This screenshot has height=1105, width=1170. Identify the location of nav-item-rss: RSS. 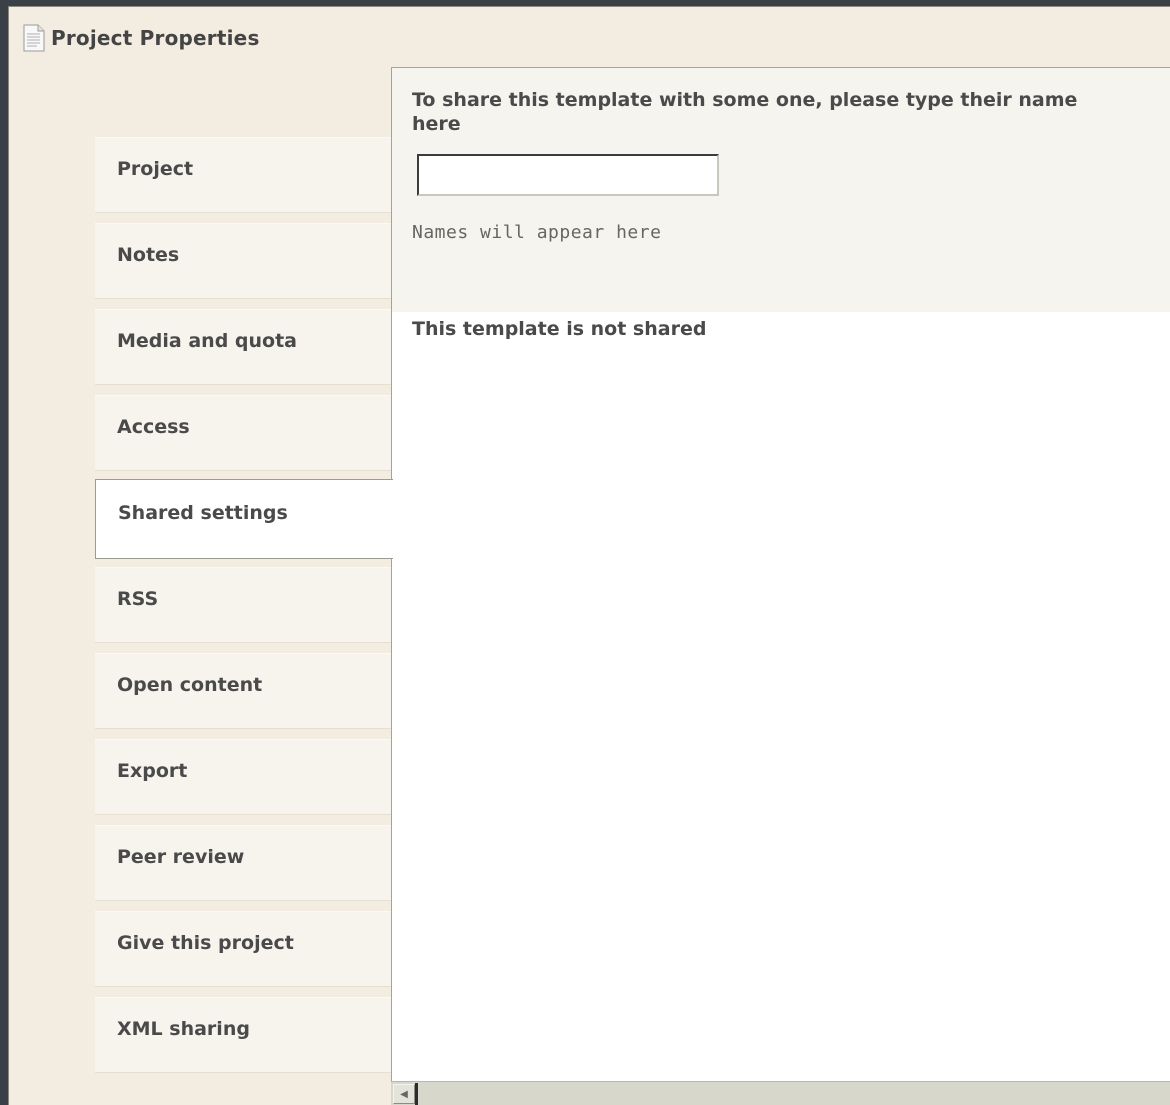
(243, 605).